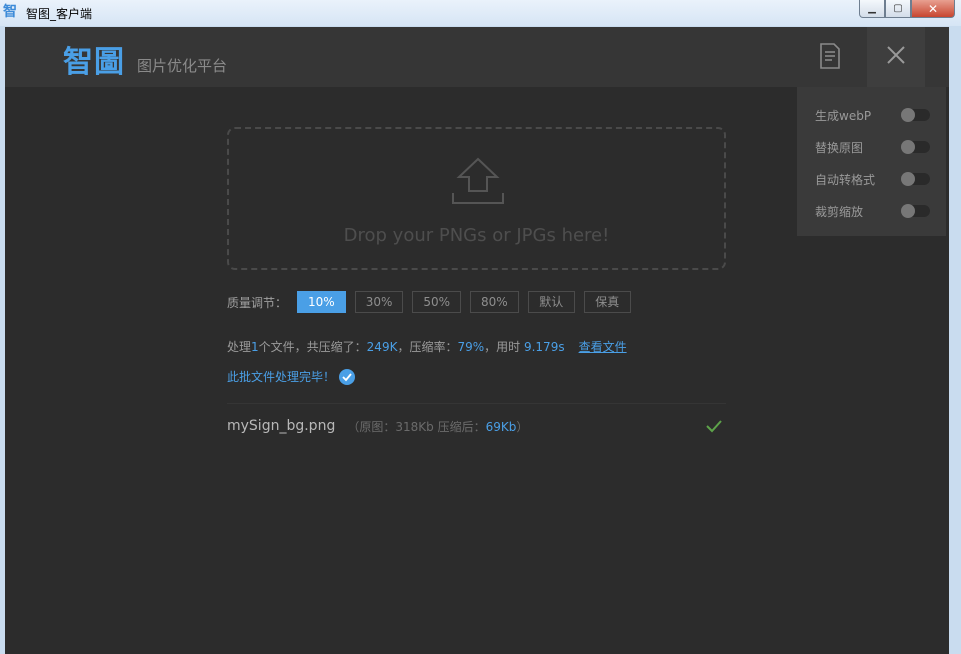  Describe the element at coordinates (915, 179) in the screenshot. I see `auto-format-toggle` at that location.